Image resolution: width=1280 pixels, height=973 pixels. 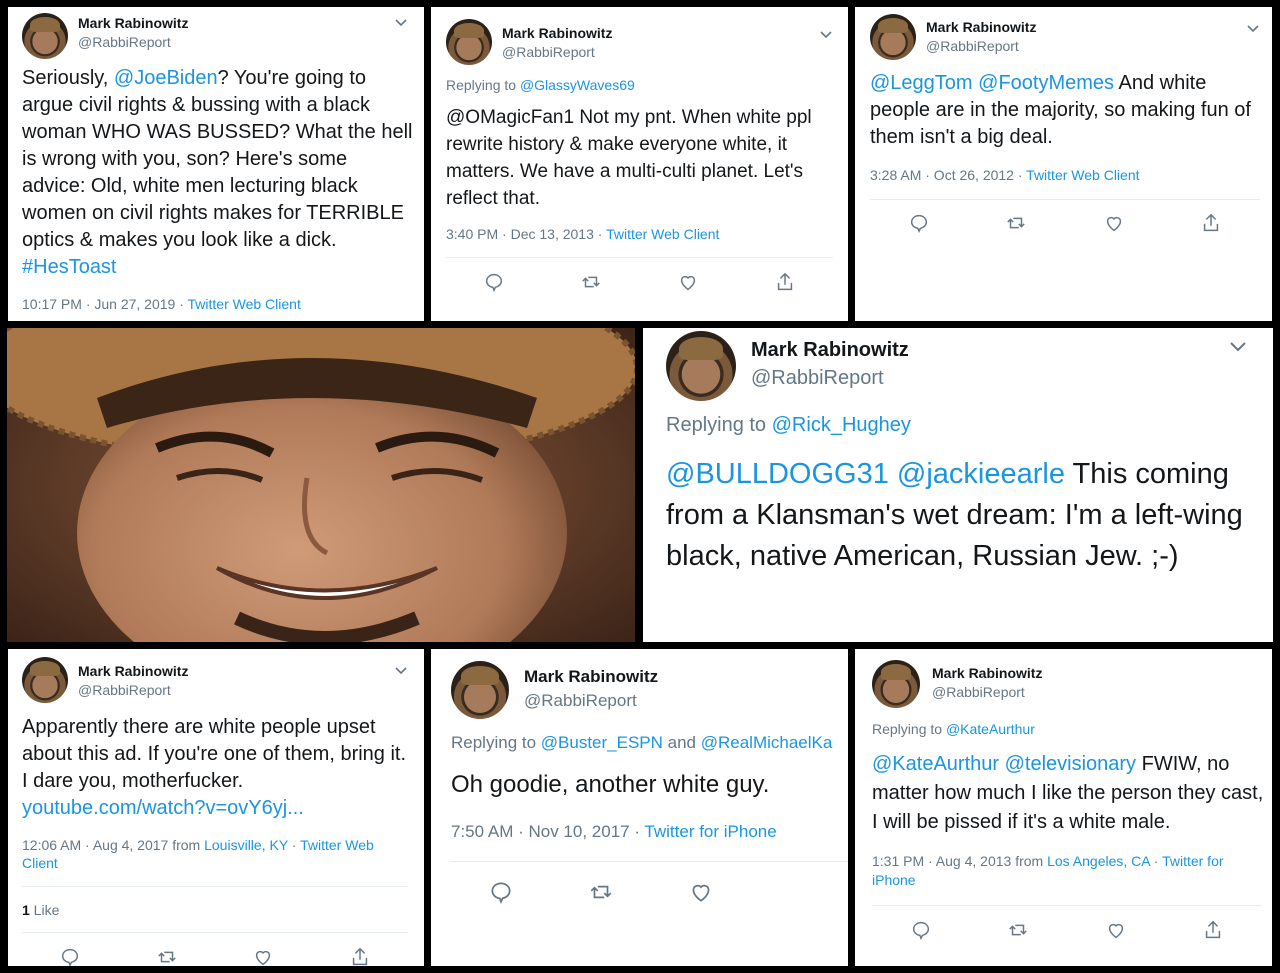 I want to click on mention-link: @jackieearle, so click(x=981, y=474).